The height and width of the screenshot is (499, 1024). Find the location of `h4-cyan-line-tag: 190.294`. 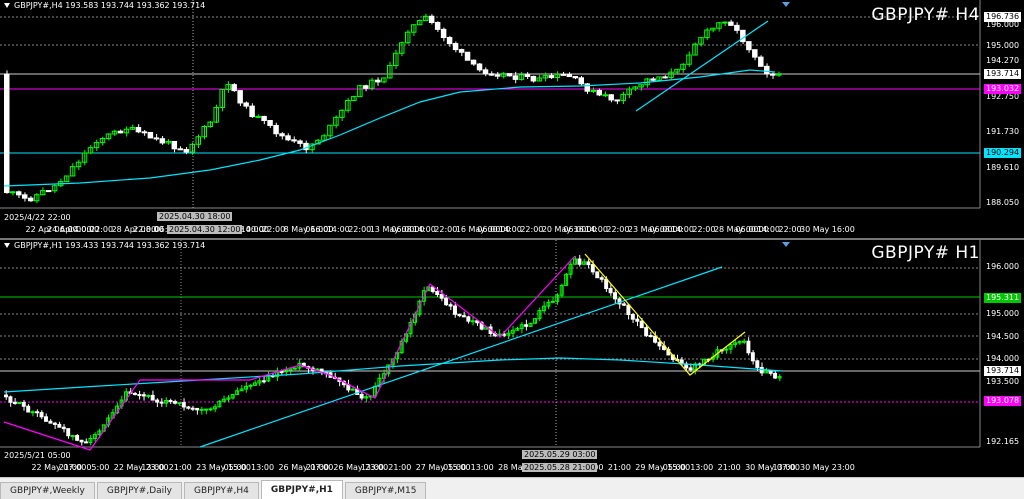

h4-cyan-line-tag: 190.294 is located at coordinates (1003, 153).